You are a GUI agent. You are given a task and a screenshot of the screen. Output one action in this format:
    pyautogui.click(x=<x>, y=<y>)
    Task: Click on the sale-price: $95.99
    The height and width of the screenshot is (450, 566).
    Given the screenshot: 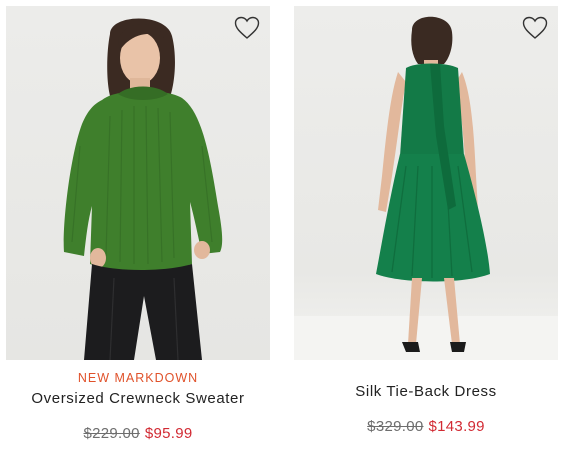 What is the action you would take?
    pyautogui.click(x=168, y=433)
    